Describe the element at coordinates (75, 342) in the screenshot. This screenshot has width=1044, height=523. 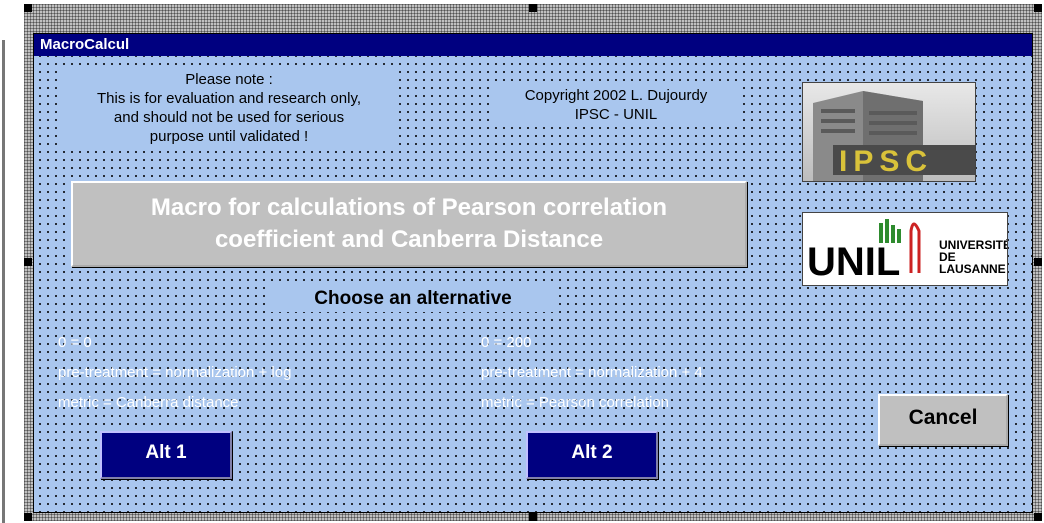
I see `alt1-description-line: 0 = 0` at that location.